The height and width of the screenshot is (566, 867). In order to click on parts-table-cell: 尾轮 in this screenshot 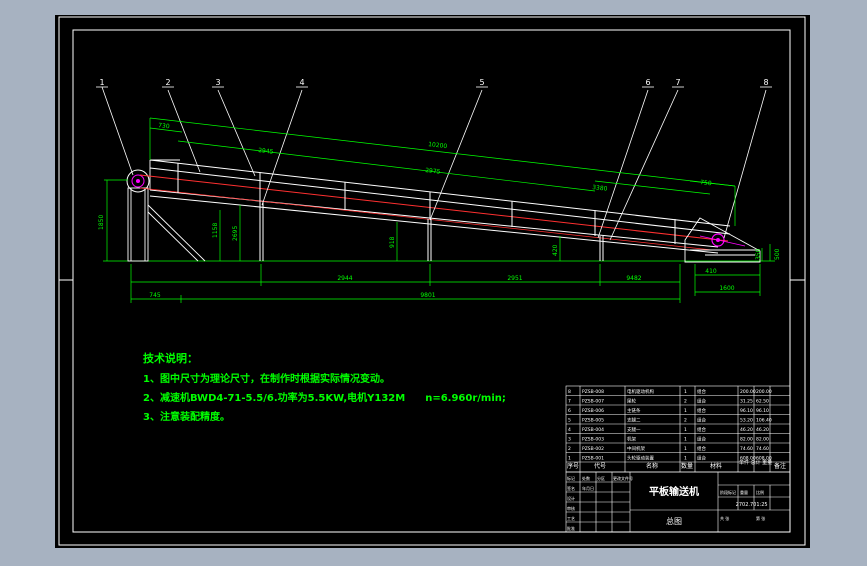, I will do `click(631, 401)`.